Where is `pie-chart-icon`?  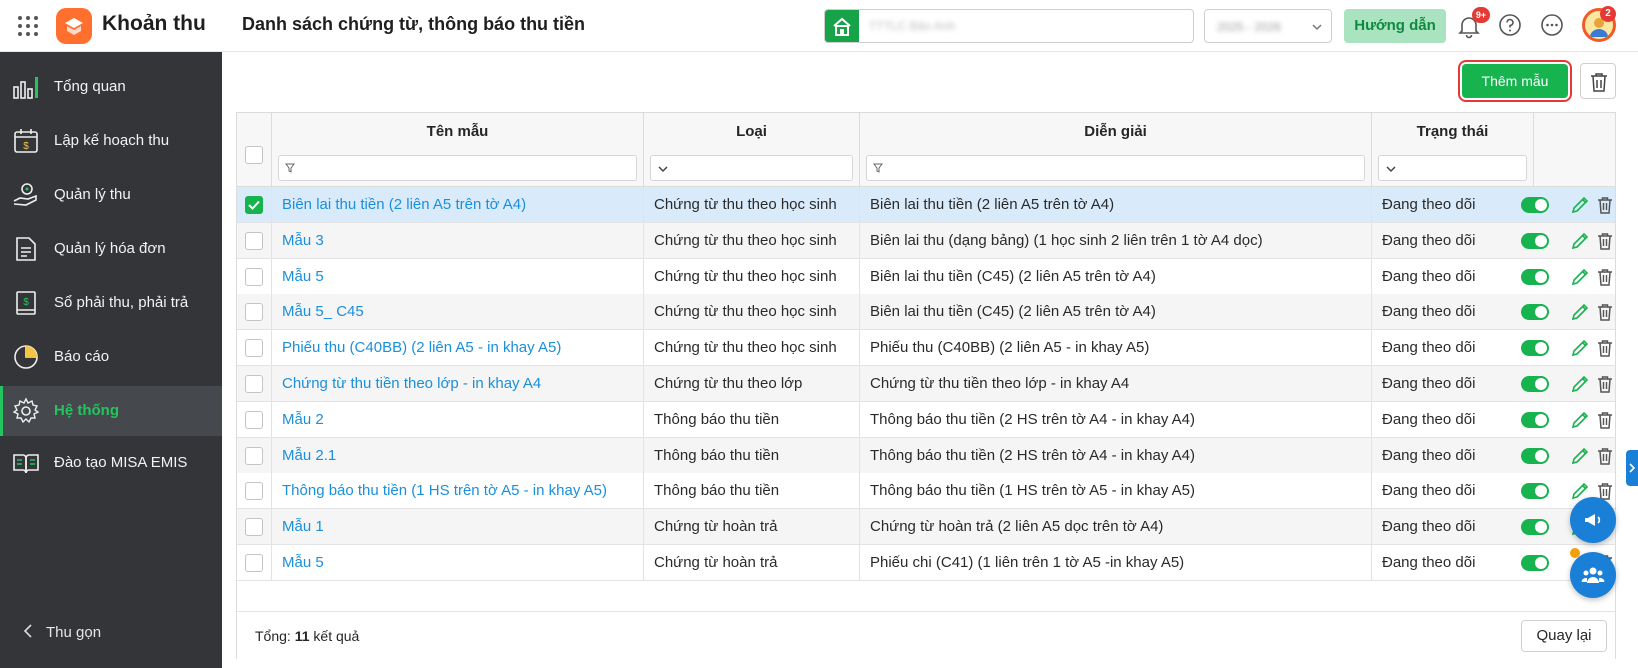
pie-chart-icon is located at coordinates (26, 357).